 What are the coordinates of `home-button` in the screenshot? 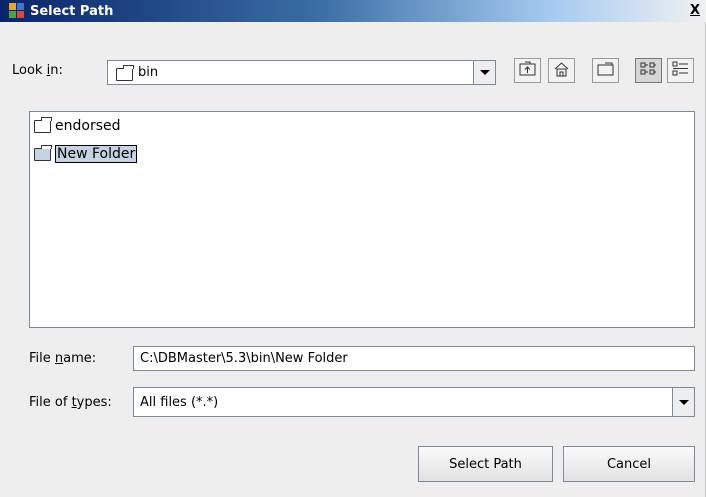 It's located at (561, 70).